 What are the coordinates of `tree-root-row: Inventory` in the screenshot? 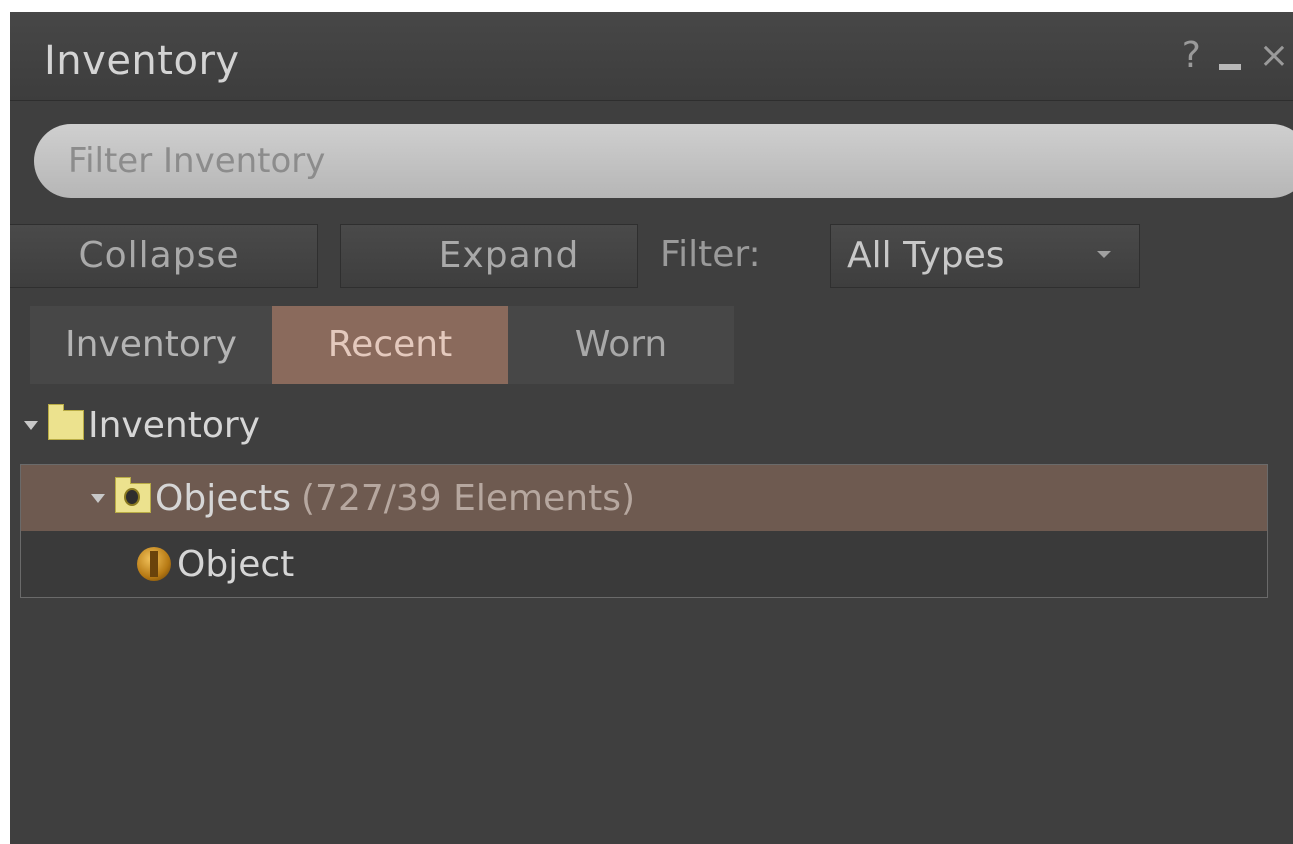 It's located at (142, 425).